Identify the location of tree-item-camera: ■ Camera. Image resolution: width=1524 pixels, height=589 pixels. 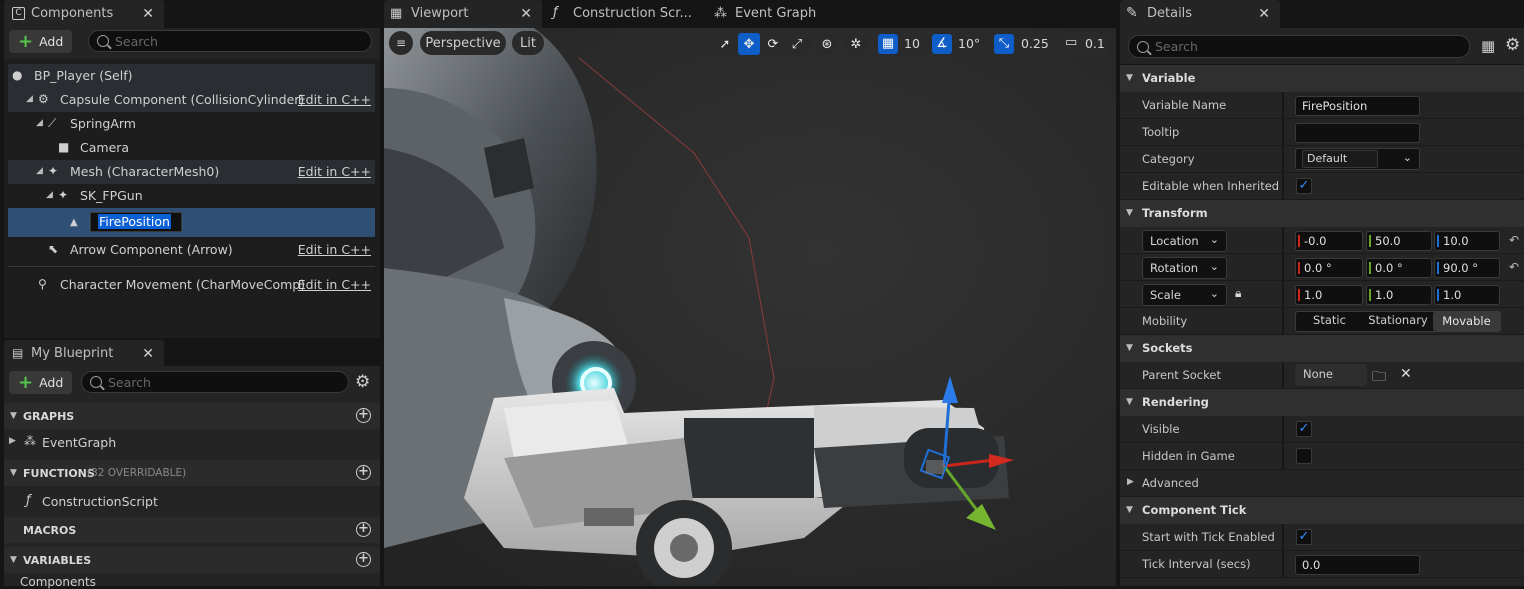
(191, 147).